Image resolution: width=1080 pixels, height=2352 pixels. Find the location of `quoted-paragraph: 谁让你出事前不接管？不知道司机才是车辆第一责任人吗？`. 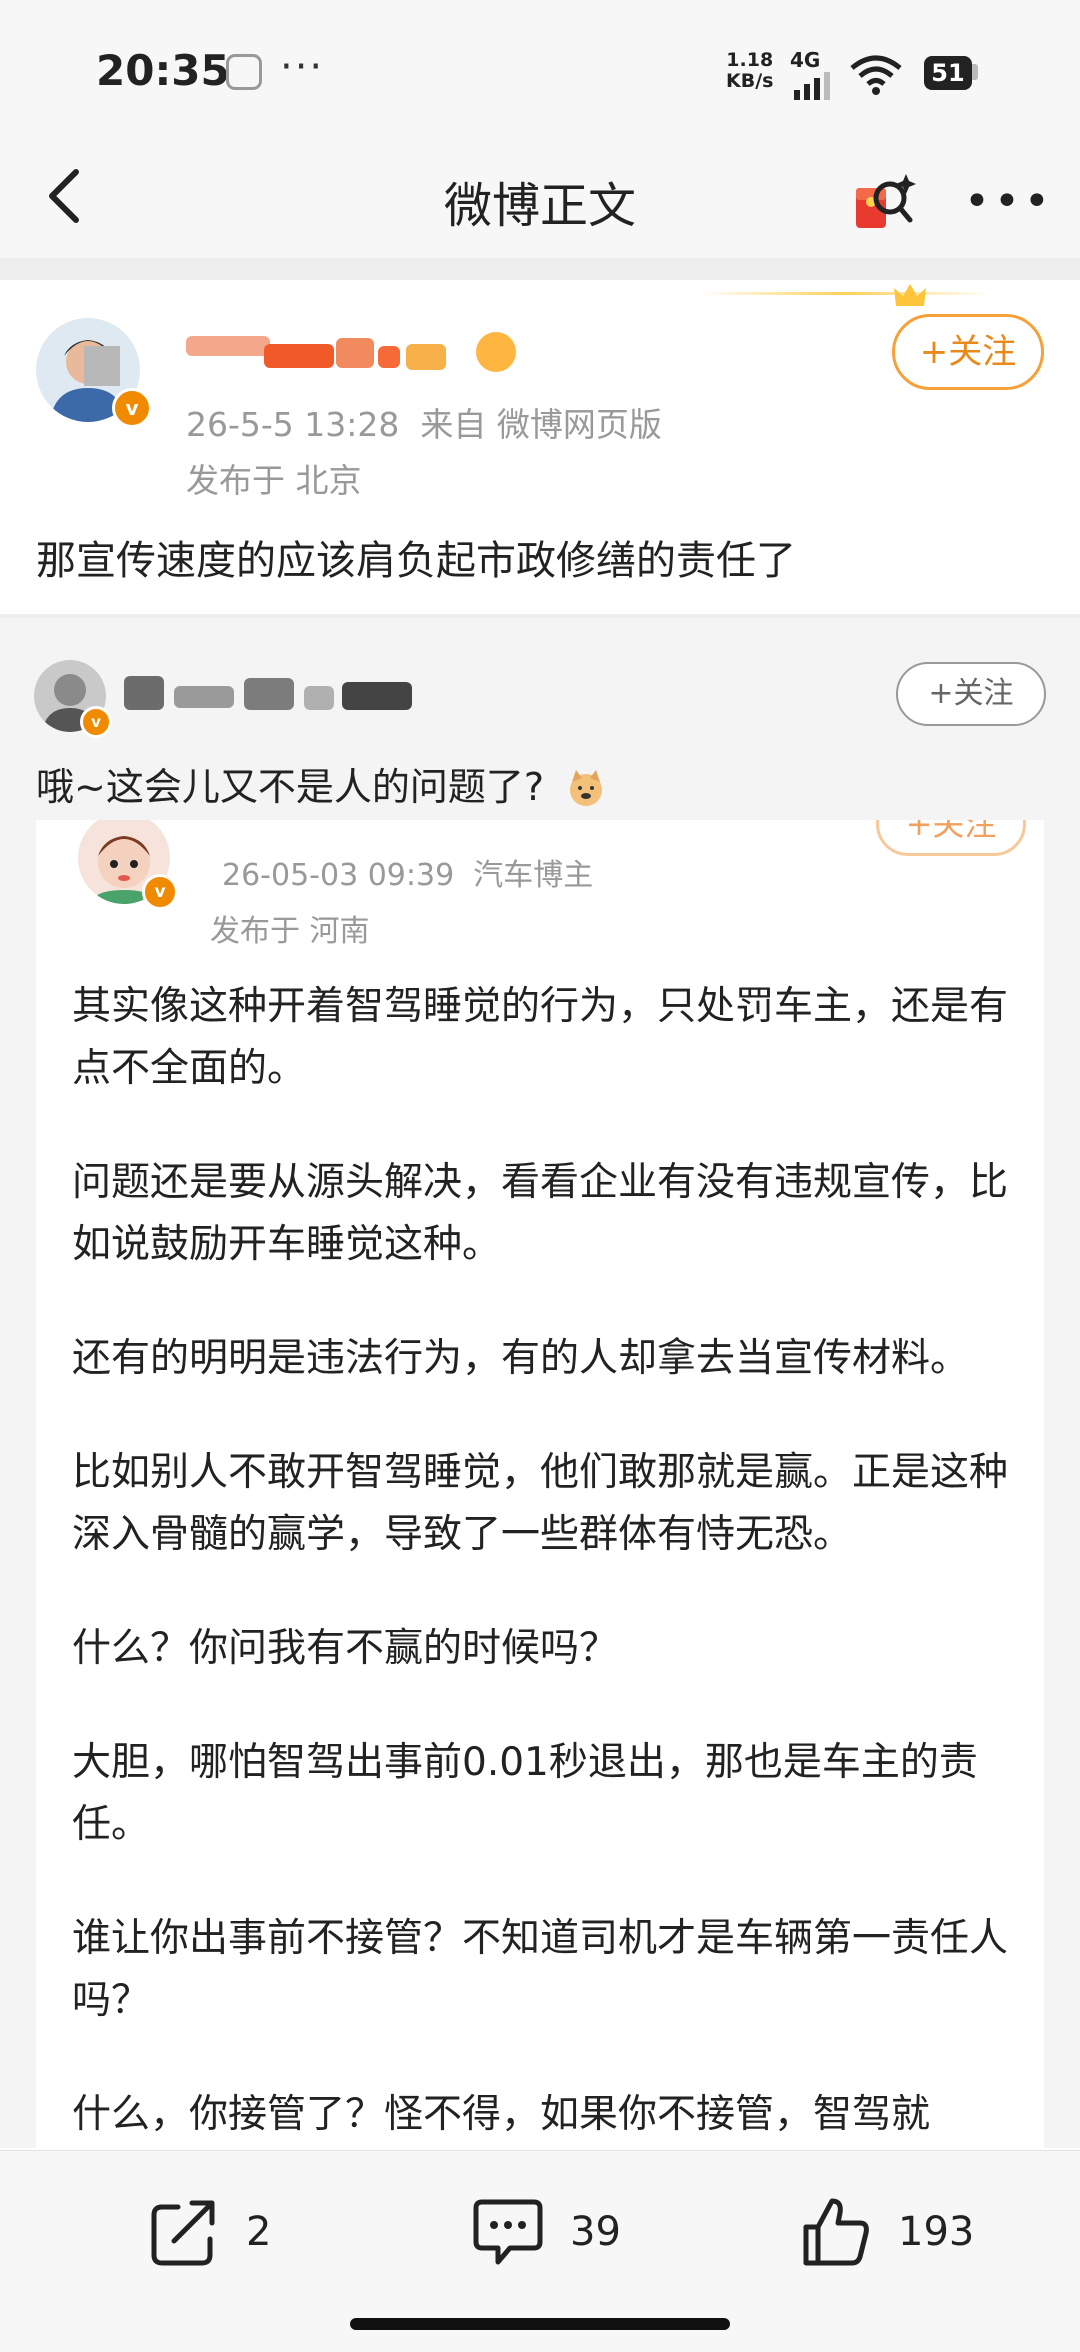

quoted-paragraph: 谁让你出事前不接管？不知道司机才是车辆第一责任人吗？ is located at coordinates (540, 1969).